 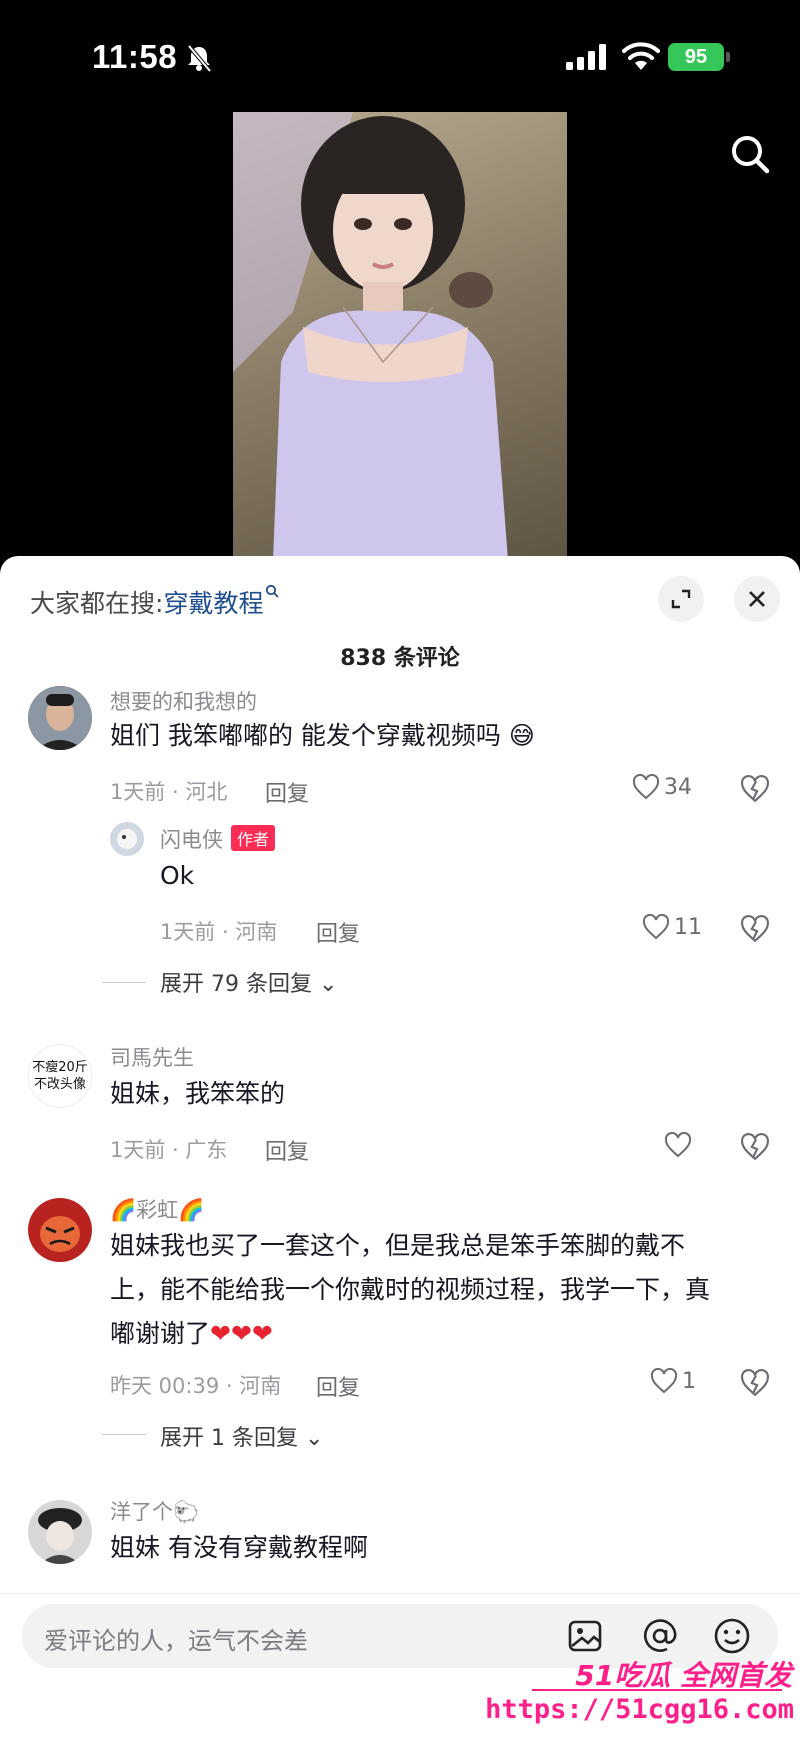 I want to click on expand-icon, so click(x=681, y=599).